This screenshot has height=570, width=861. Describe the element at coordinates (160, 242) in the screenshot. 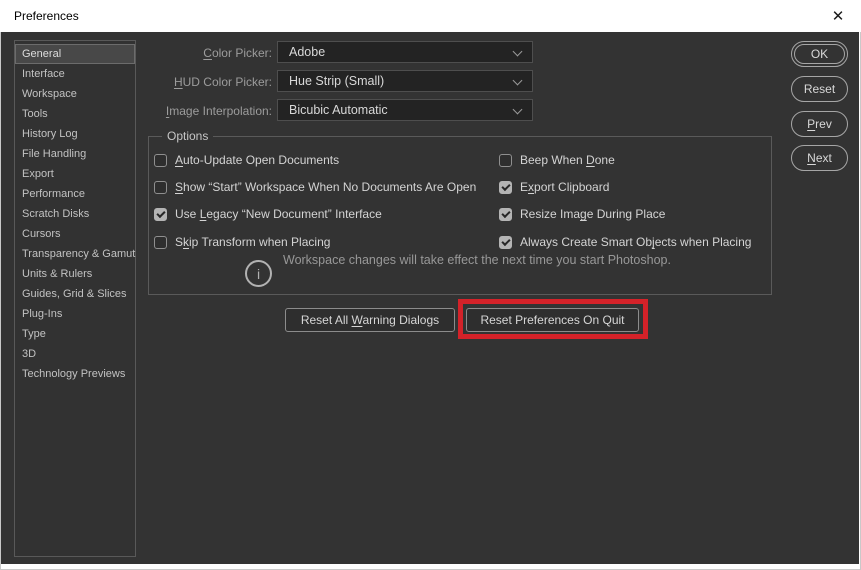

I see `checkbox-skip-transform-when-placing` at that location.